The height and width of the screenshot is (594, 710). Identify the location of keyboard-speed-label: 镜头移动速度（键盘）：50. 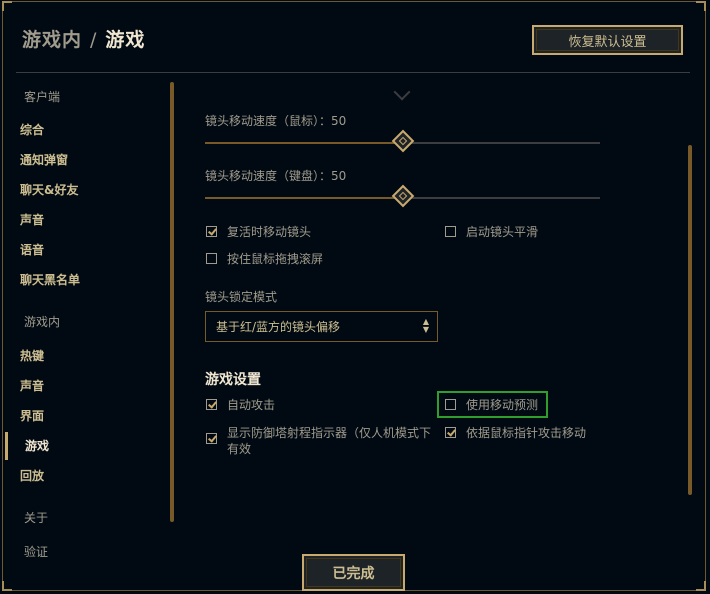
(276, 176).